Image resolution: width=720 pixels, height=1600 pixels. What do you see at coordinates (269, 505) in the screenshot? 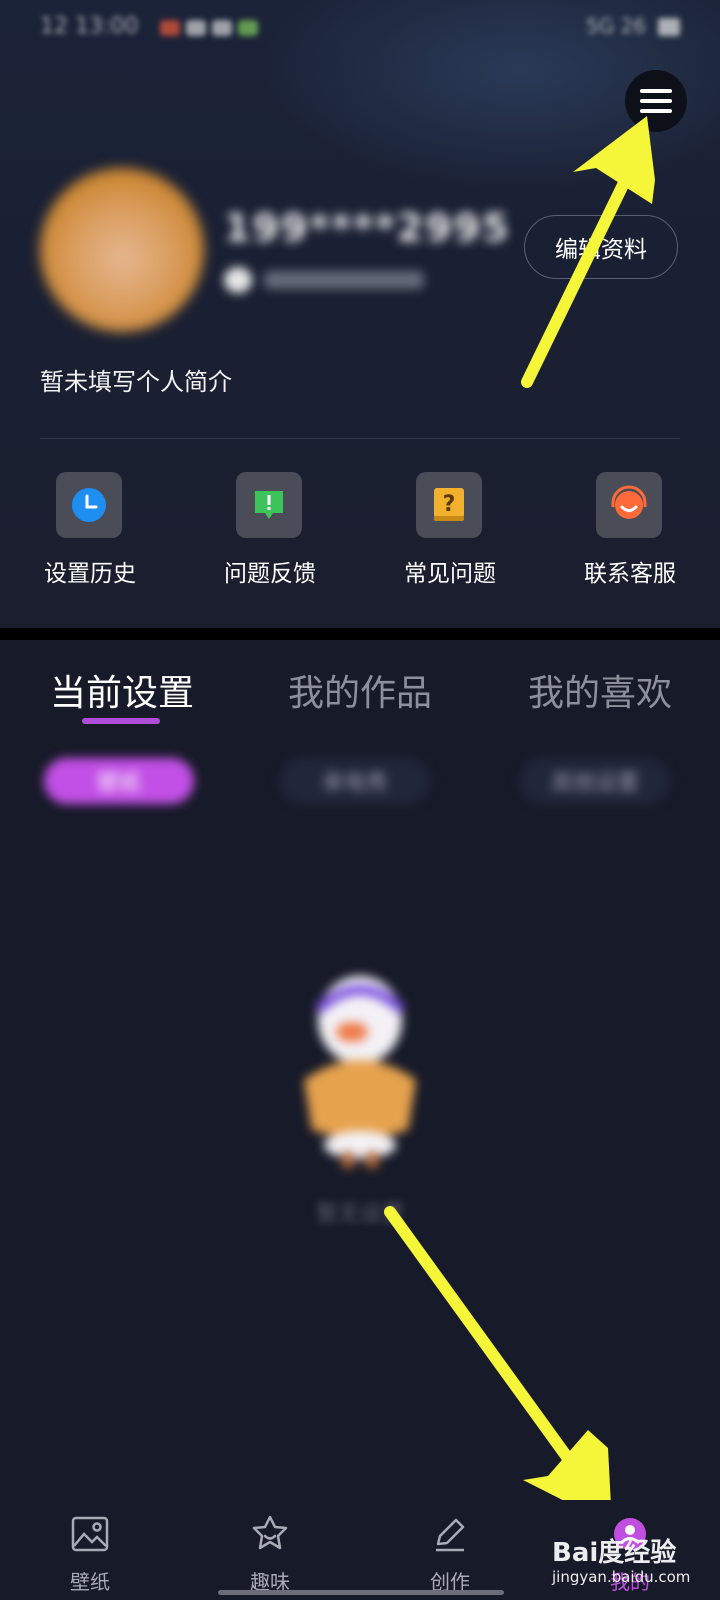
I see `feedback-icon` at bounding box center [269, 505].